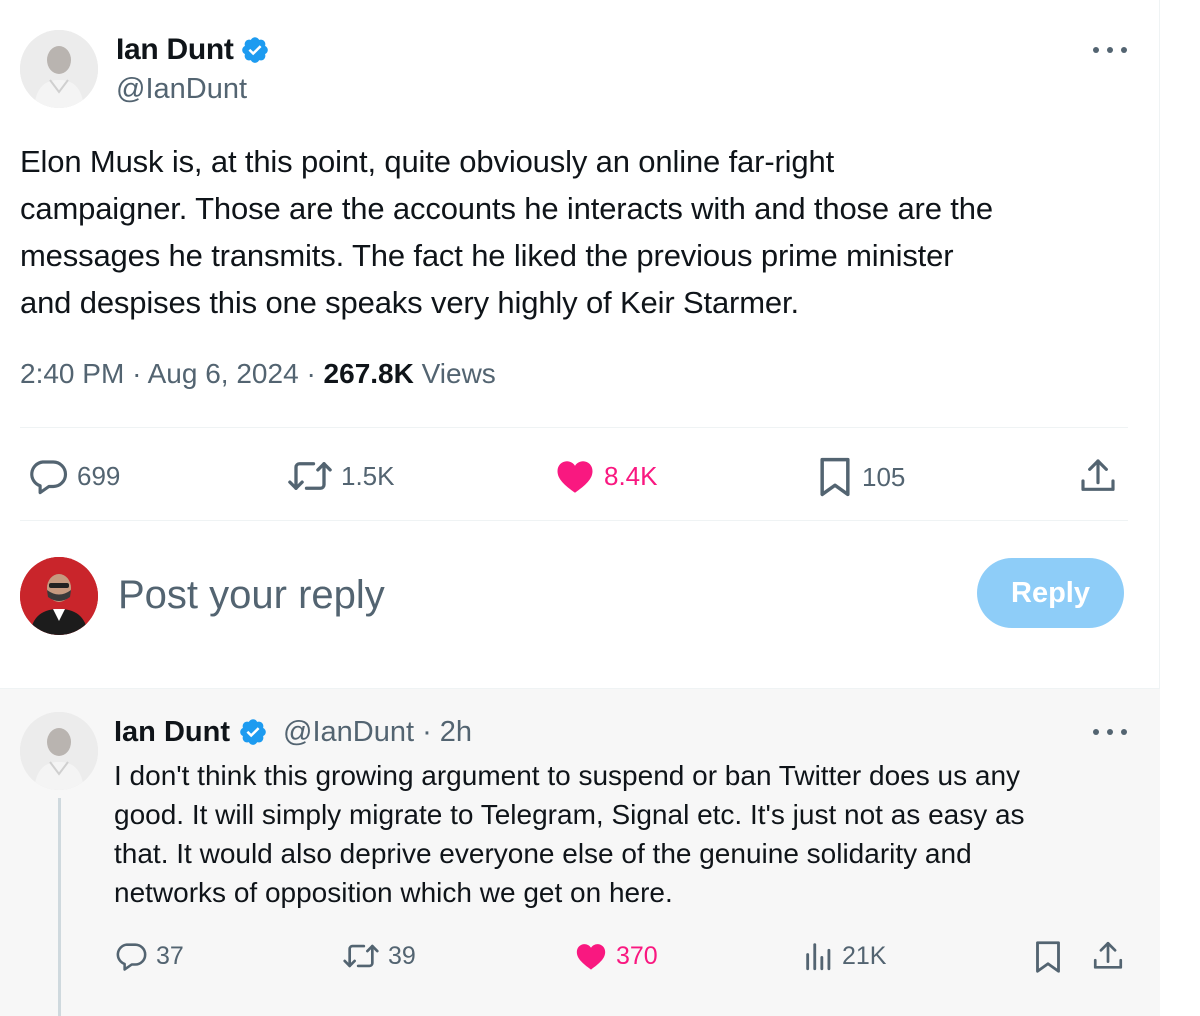  What do you see at coordinates (72, 373) in the screenshot?
I see `tweet-time: 2:40 PM` at bounding box center [72, 373].